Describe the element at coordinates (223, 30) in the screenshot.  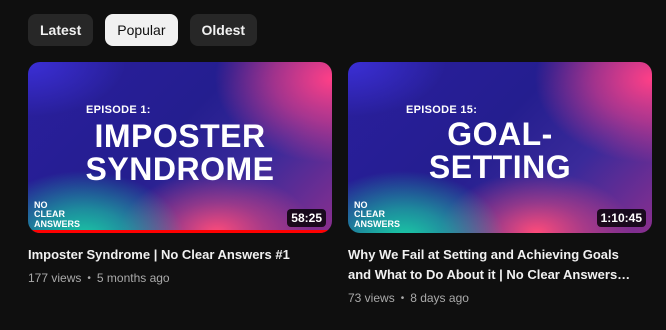
I see `chip-oldest: Oldest` at that location.